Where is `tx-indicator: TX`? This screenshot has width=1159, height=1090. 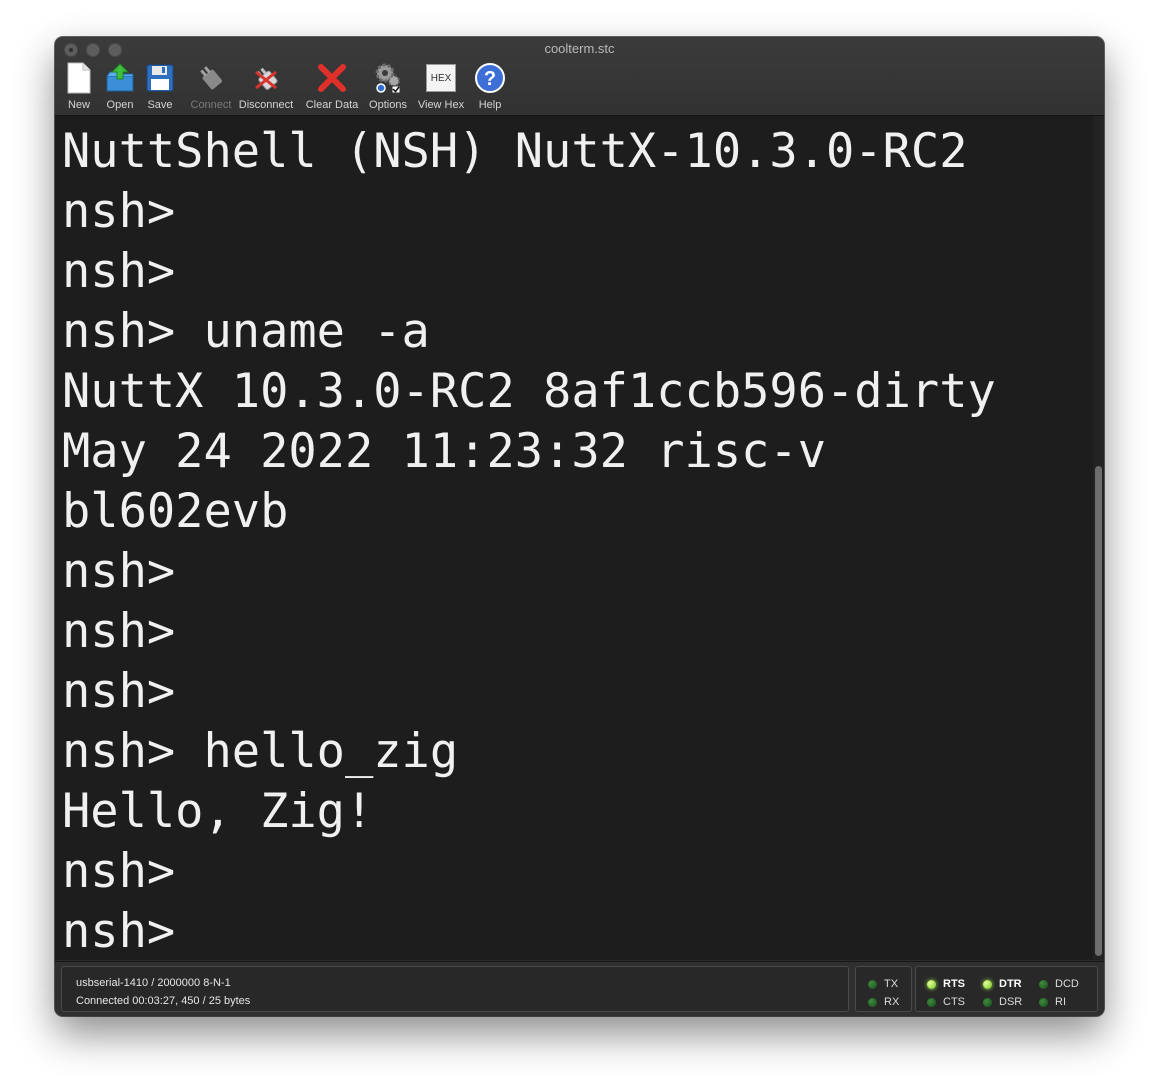
tx-indicator: TX is located at coordinates (883, 984).